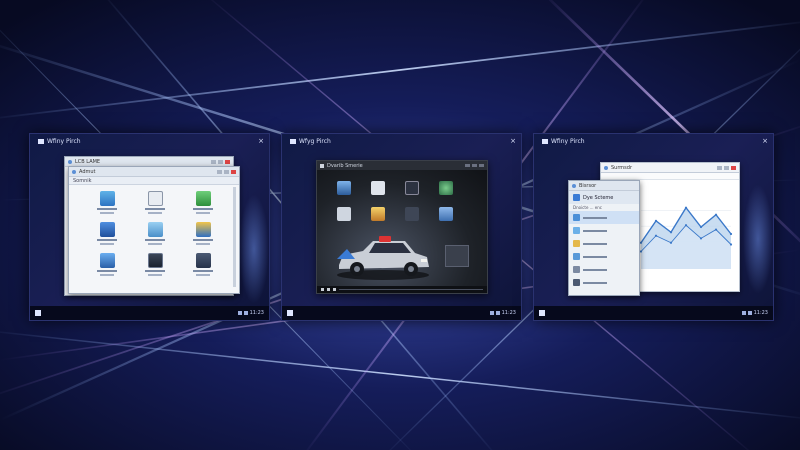 The image size is (800, 450). What do you see at coordinates (234, 237) in the screenshot?
I see `scrollbar` at bounding box center [234, 237].